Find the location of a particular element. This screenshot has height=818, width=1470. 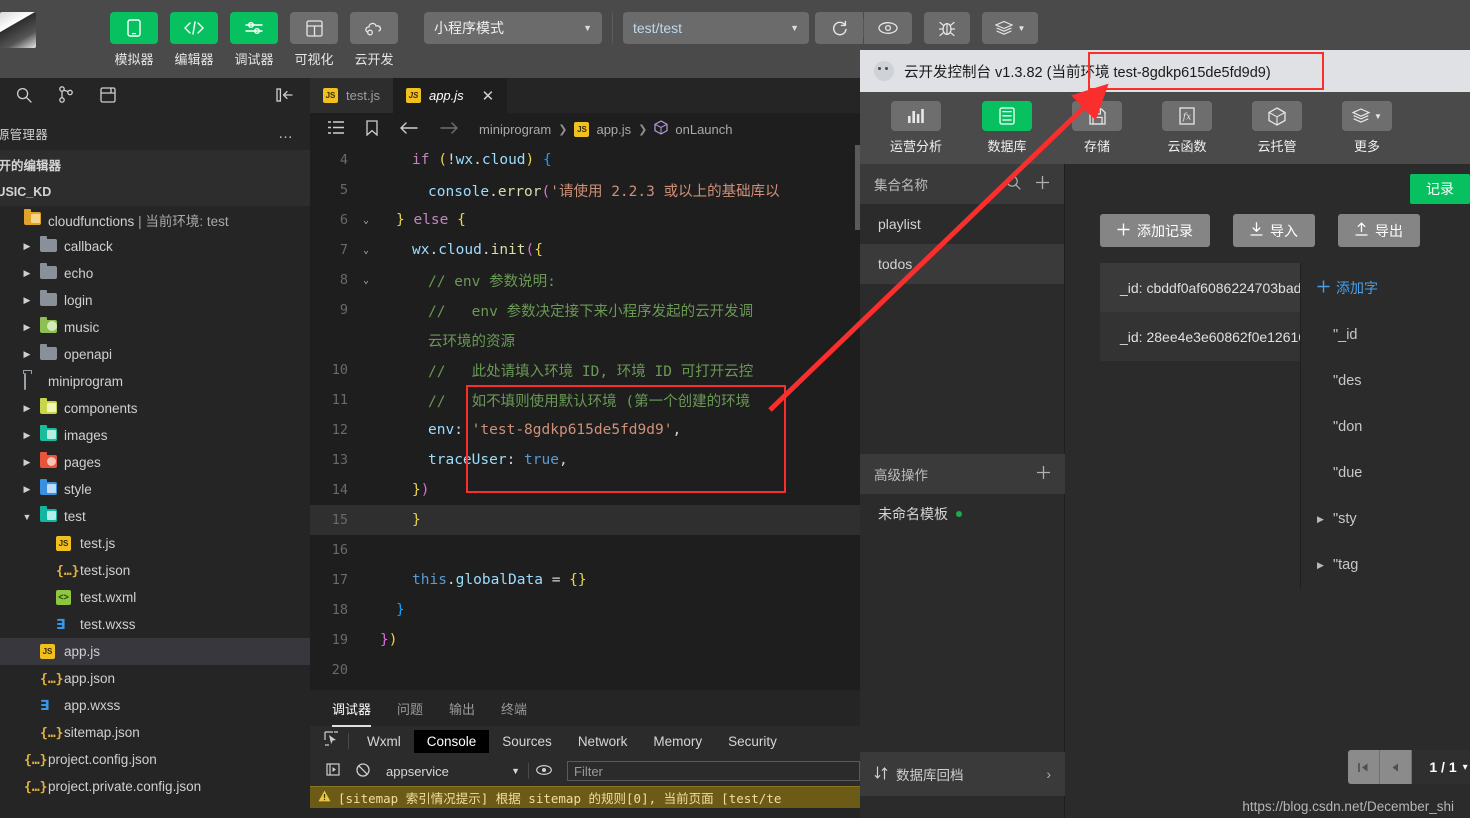

code-line: 10 // 此处请填入环境 ID, 环境 ID 可打开云控 is located at coordinates (585, 370).